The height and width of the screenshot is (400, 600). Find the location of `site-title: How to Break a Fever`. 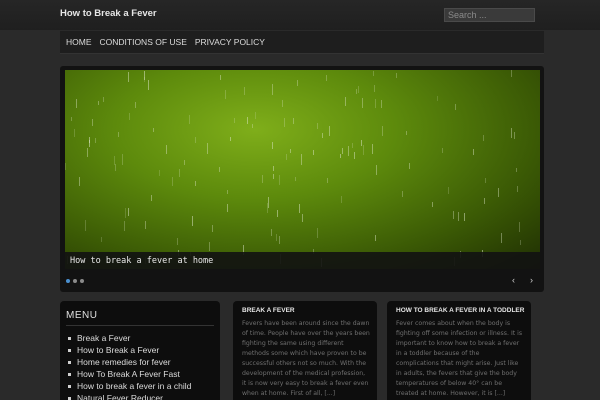

site-title: How to Break a Fever is located at coordinates (108, 13).